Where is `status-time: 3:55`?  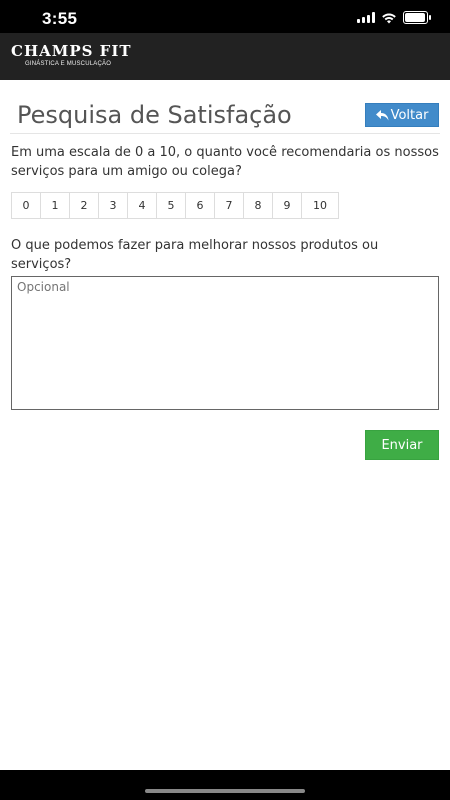
status-time: 3:55 is located at coordinates (60, 18).